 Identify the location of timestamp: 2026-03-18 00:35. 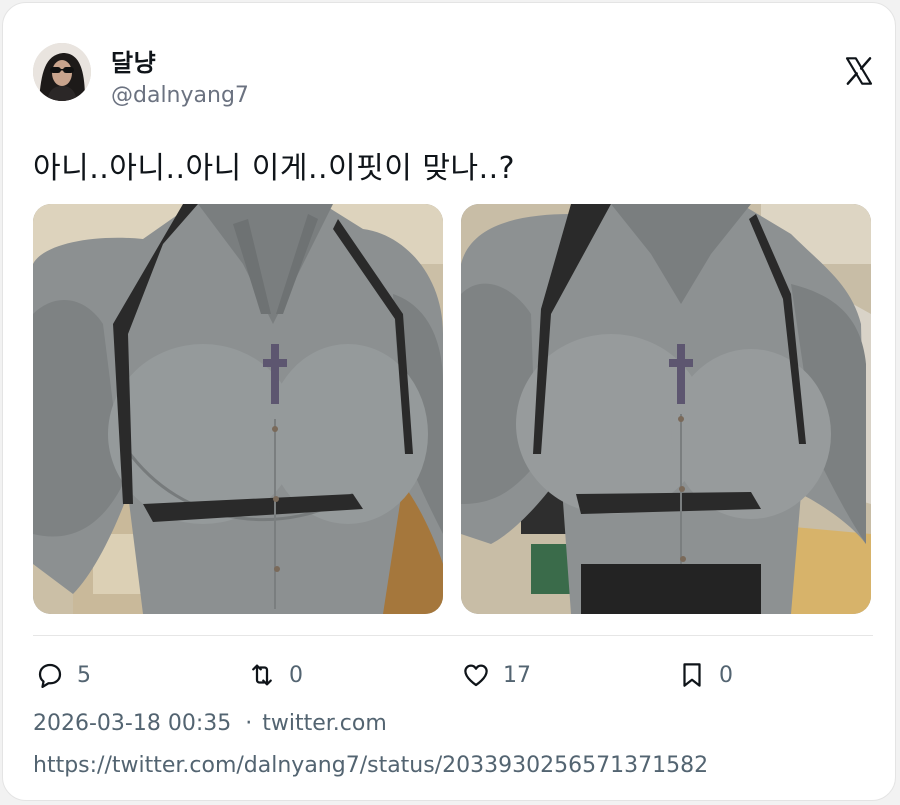
(132, 723).